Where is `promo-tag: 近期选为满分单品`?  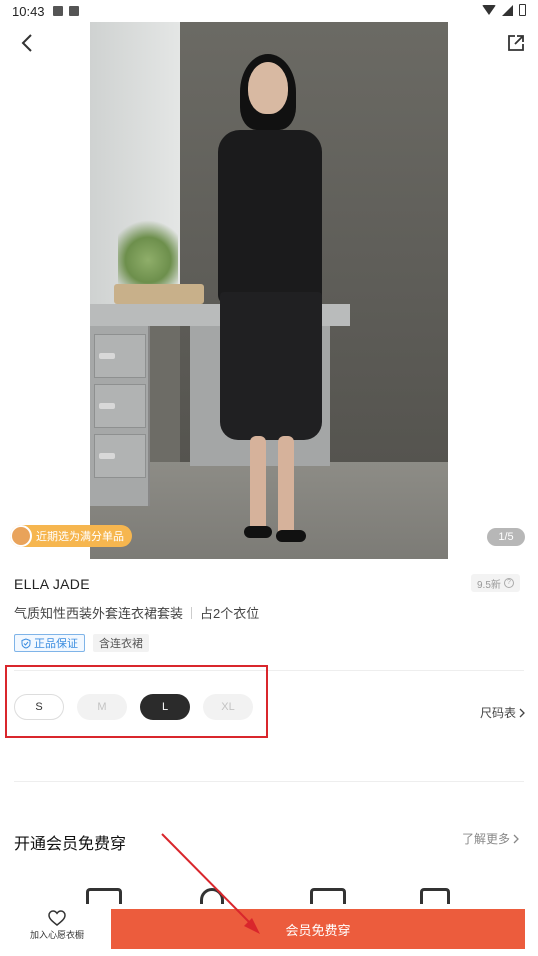 promo-tag: 近期选为满分单品 is located at coordinates (71, 536).